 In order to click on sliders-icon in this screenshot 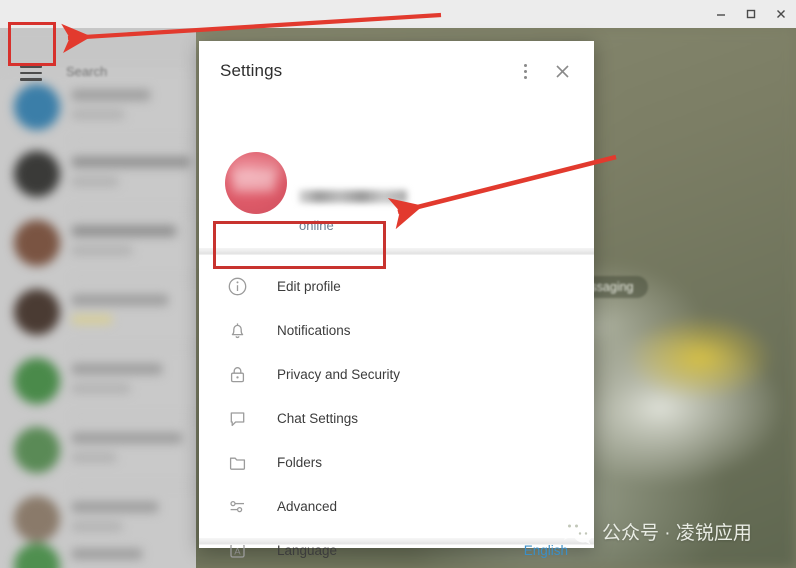, I will do `click(237, 506)`.